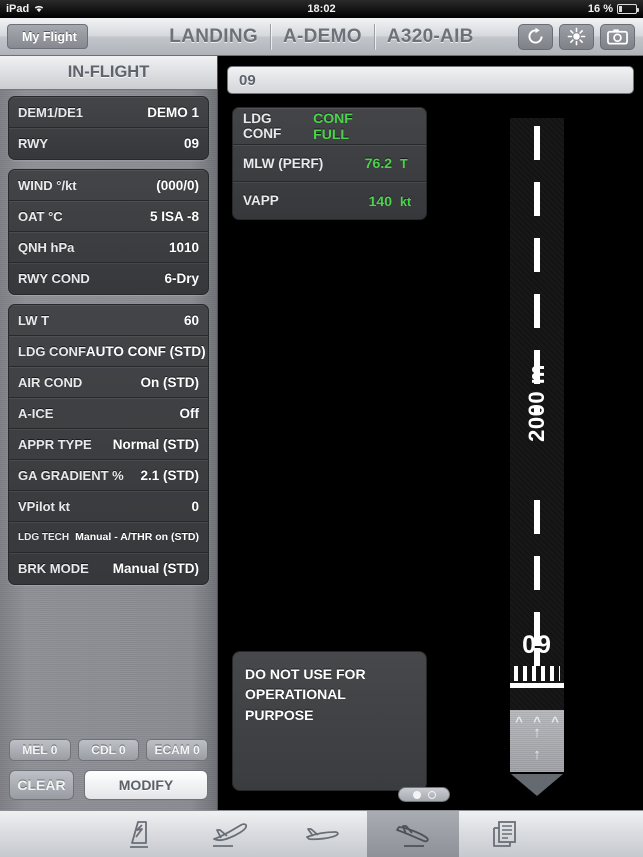 Image resolution: width=643 pixels, height=857 pixels. I want to click on parameter-value: On (STD), so click(170, 382).